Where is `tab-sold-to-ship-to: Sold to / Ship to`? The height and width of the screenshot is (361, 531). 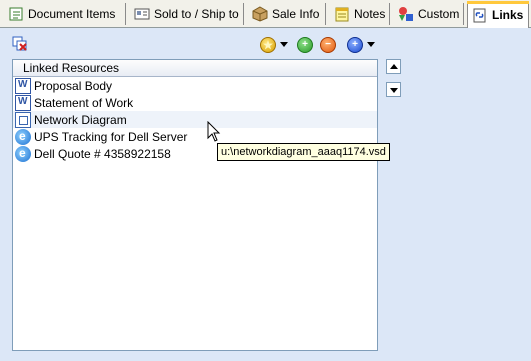
tab-sold-to-ship-to: Sold to / Ship to is located at coordinates (187, 14).